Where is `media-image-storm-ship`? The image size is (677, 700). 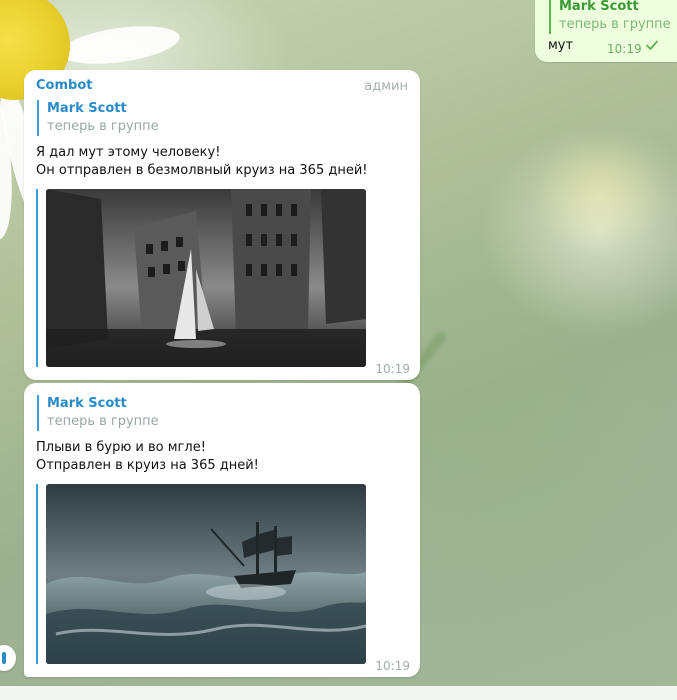
media-image-storm-ship is located at coordinates (206, 574).